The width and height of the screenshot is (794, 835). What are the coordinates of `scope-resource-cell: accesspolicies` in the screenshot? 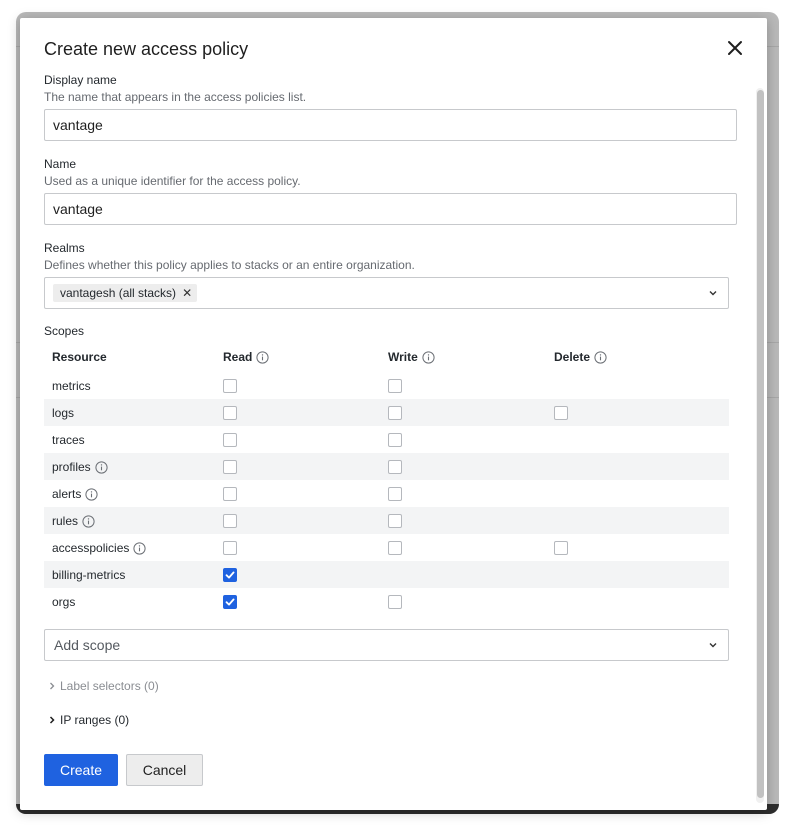 It's located at (129, 547).